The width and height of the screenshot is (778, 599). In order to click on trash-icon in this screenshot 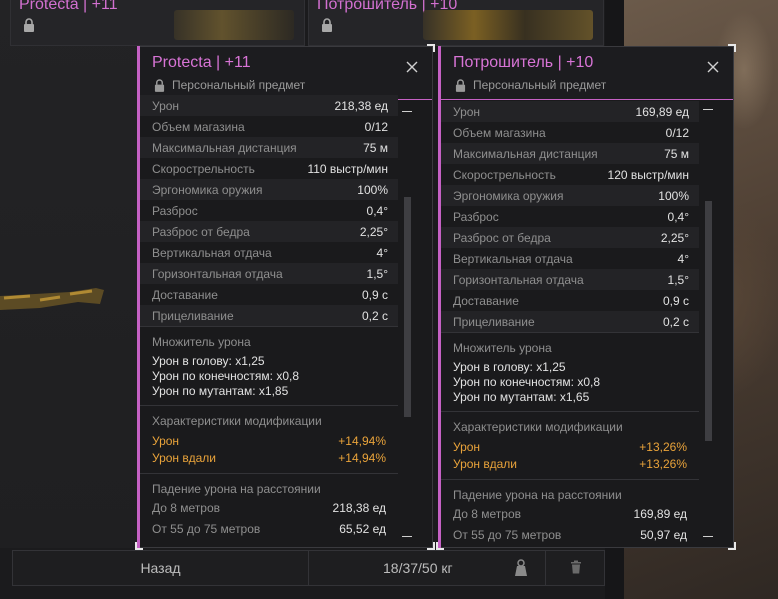, I will do `click(576, 568)`.